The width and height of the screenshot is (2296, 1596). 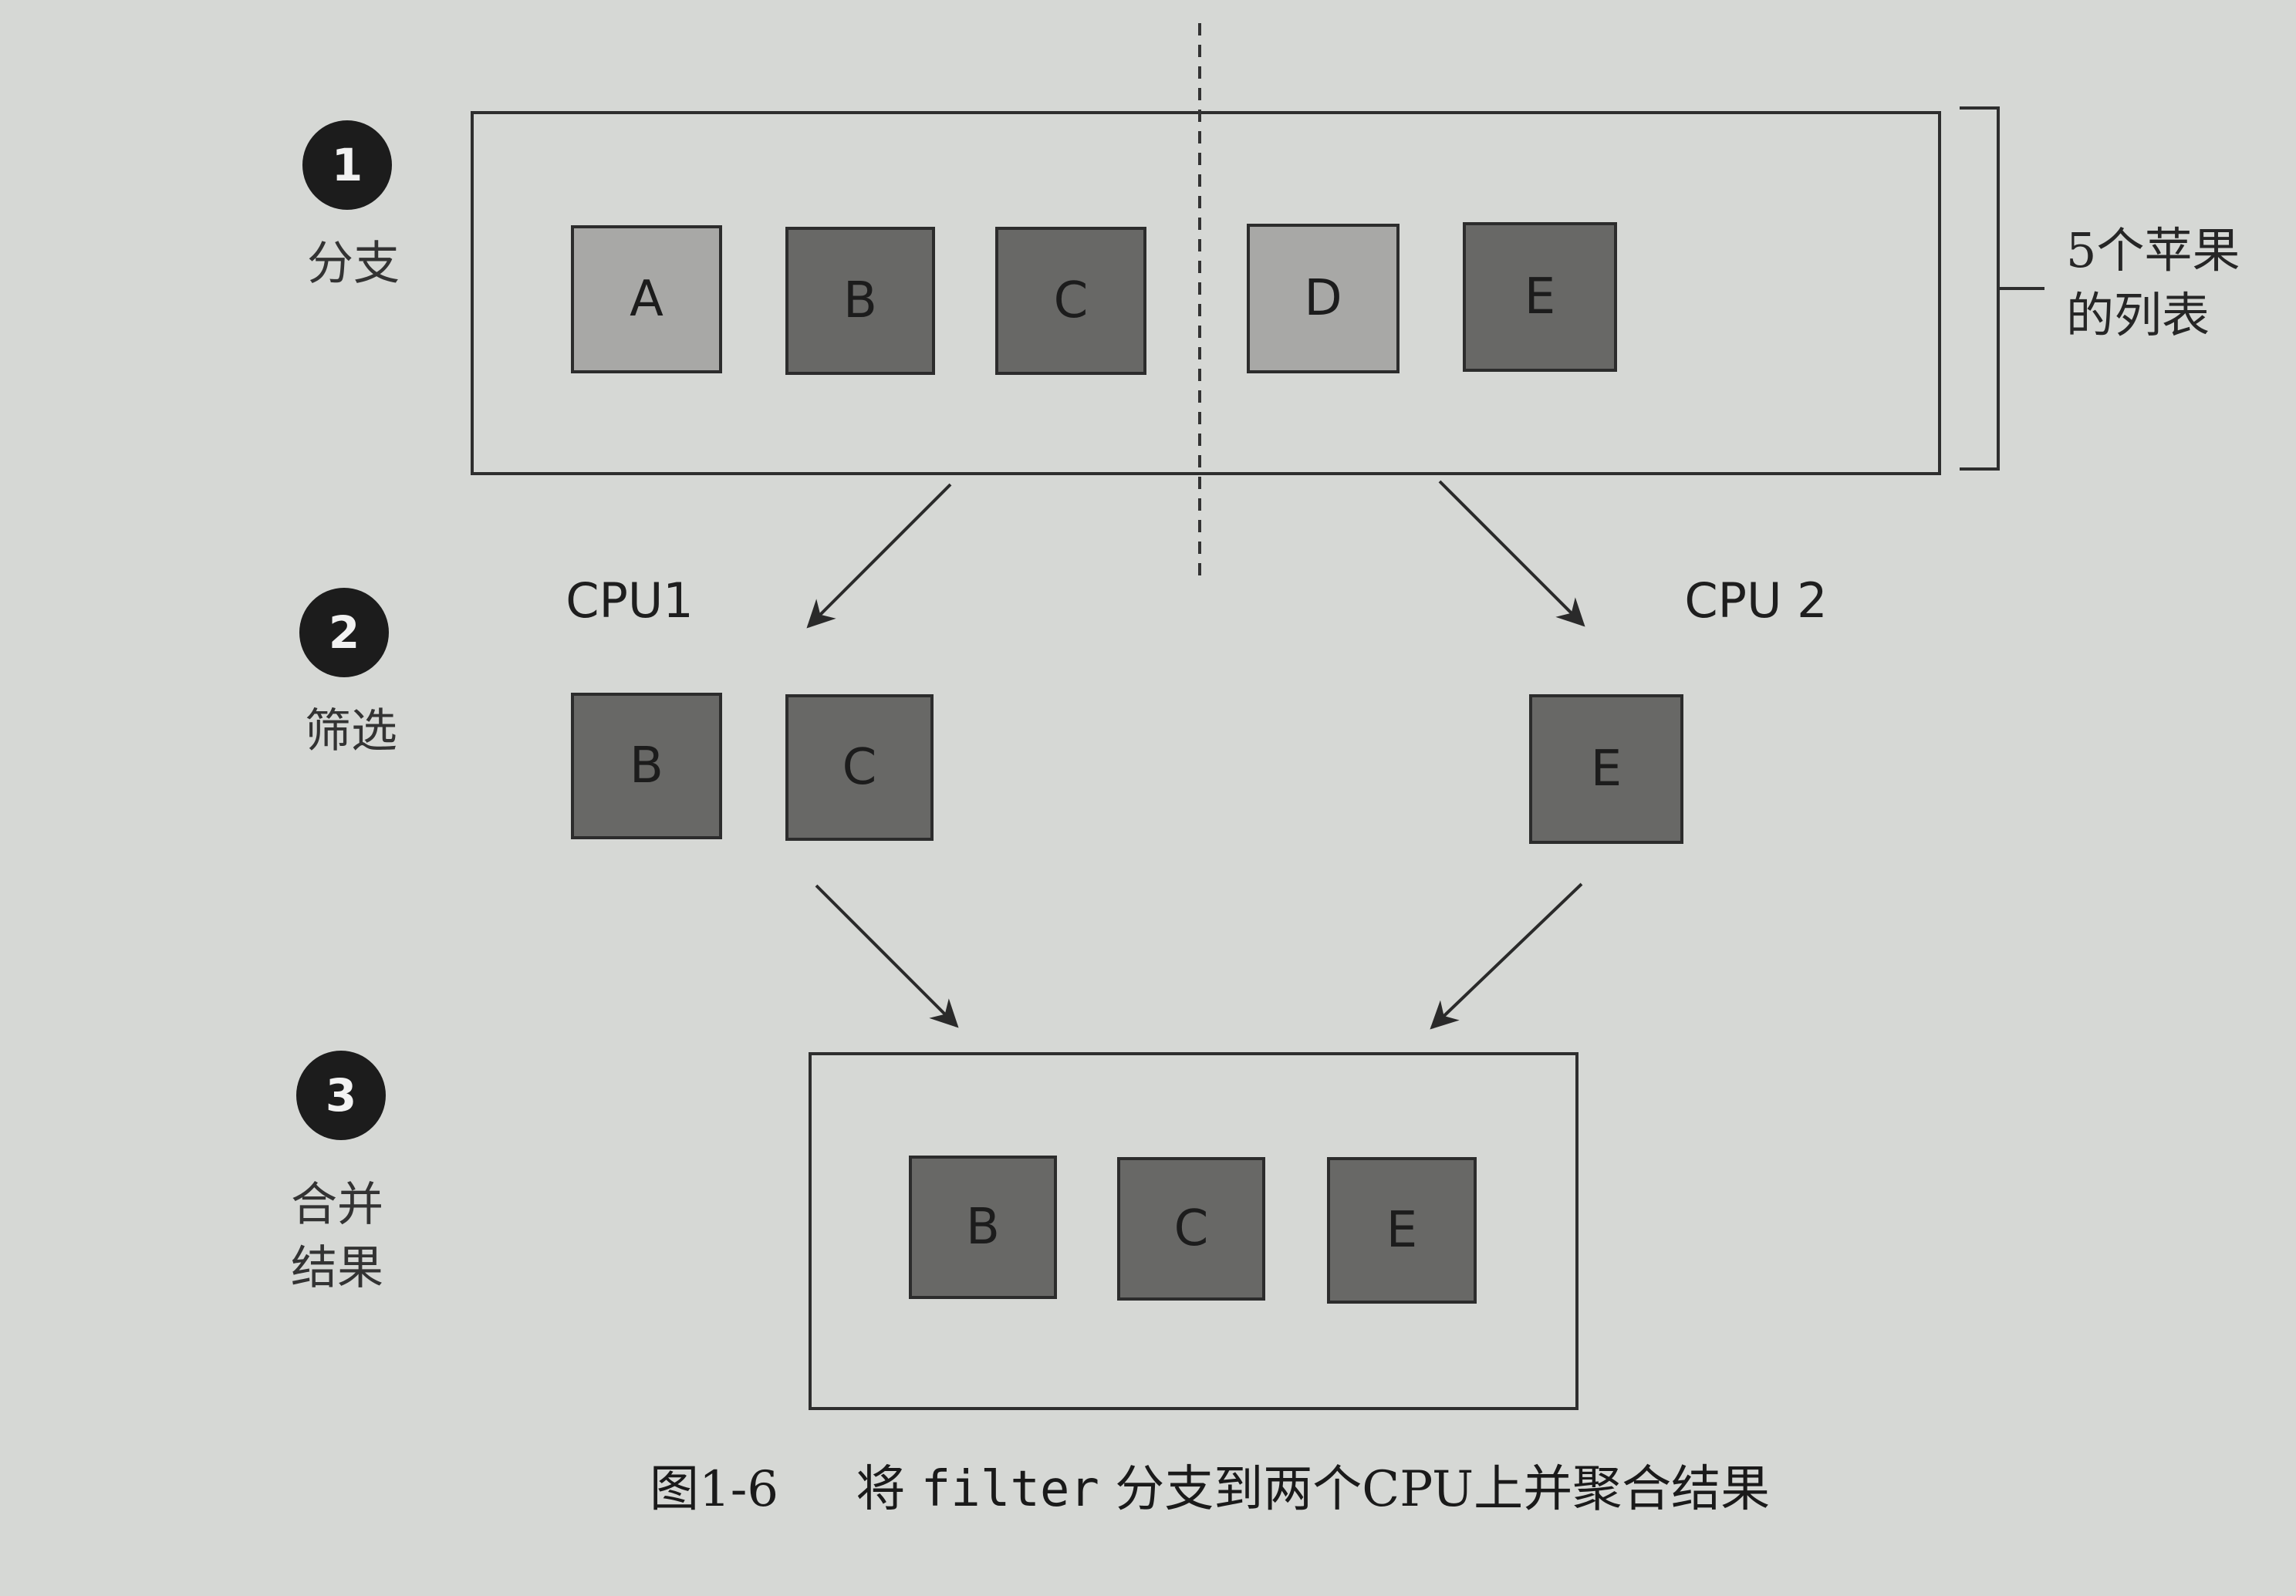 I want to click on result-item-c: C, so click(x=1191, y=1229).